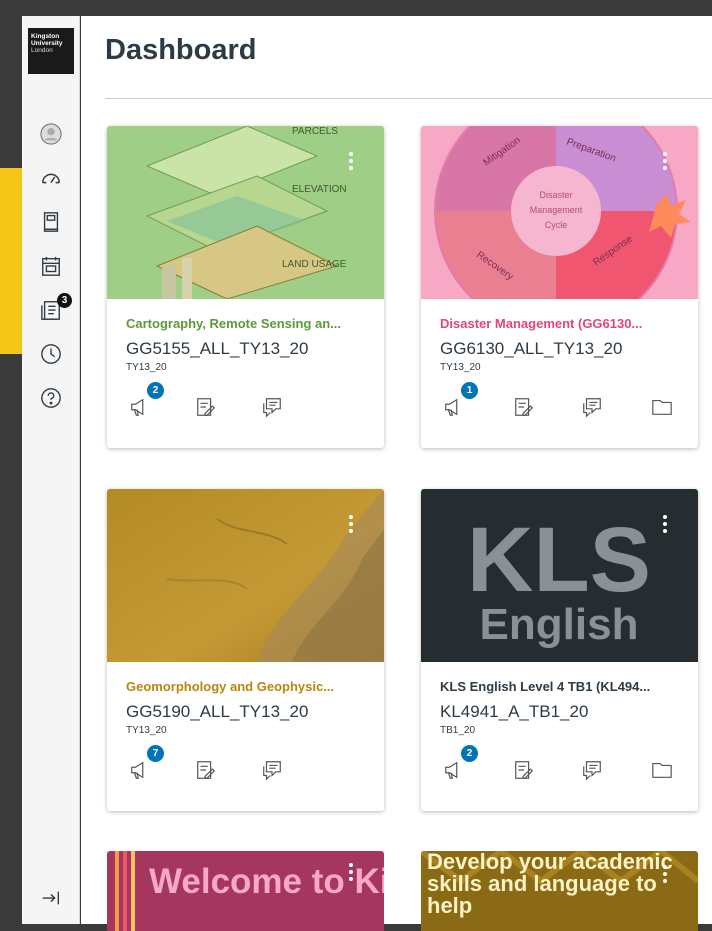 This screenshot has width=712, height=931. Describe the element at coordinates (531, 348) in the screenshot. I see `course-code: GG6130_ALL_TY13_20` at that location.